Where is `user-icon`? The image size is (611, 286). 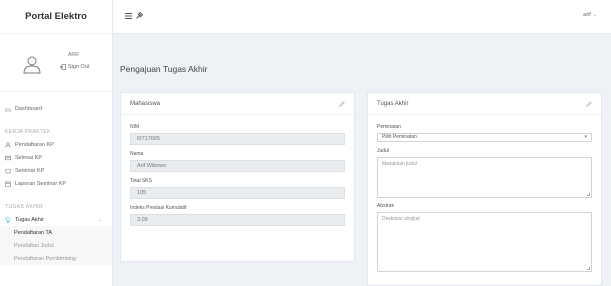
user-icon is located at coordinates (8, 144).